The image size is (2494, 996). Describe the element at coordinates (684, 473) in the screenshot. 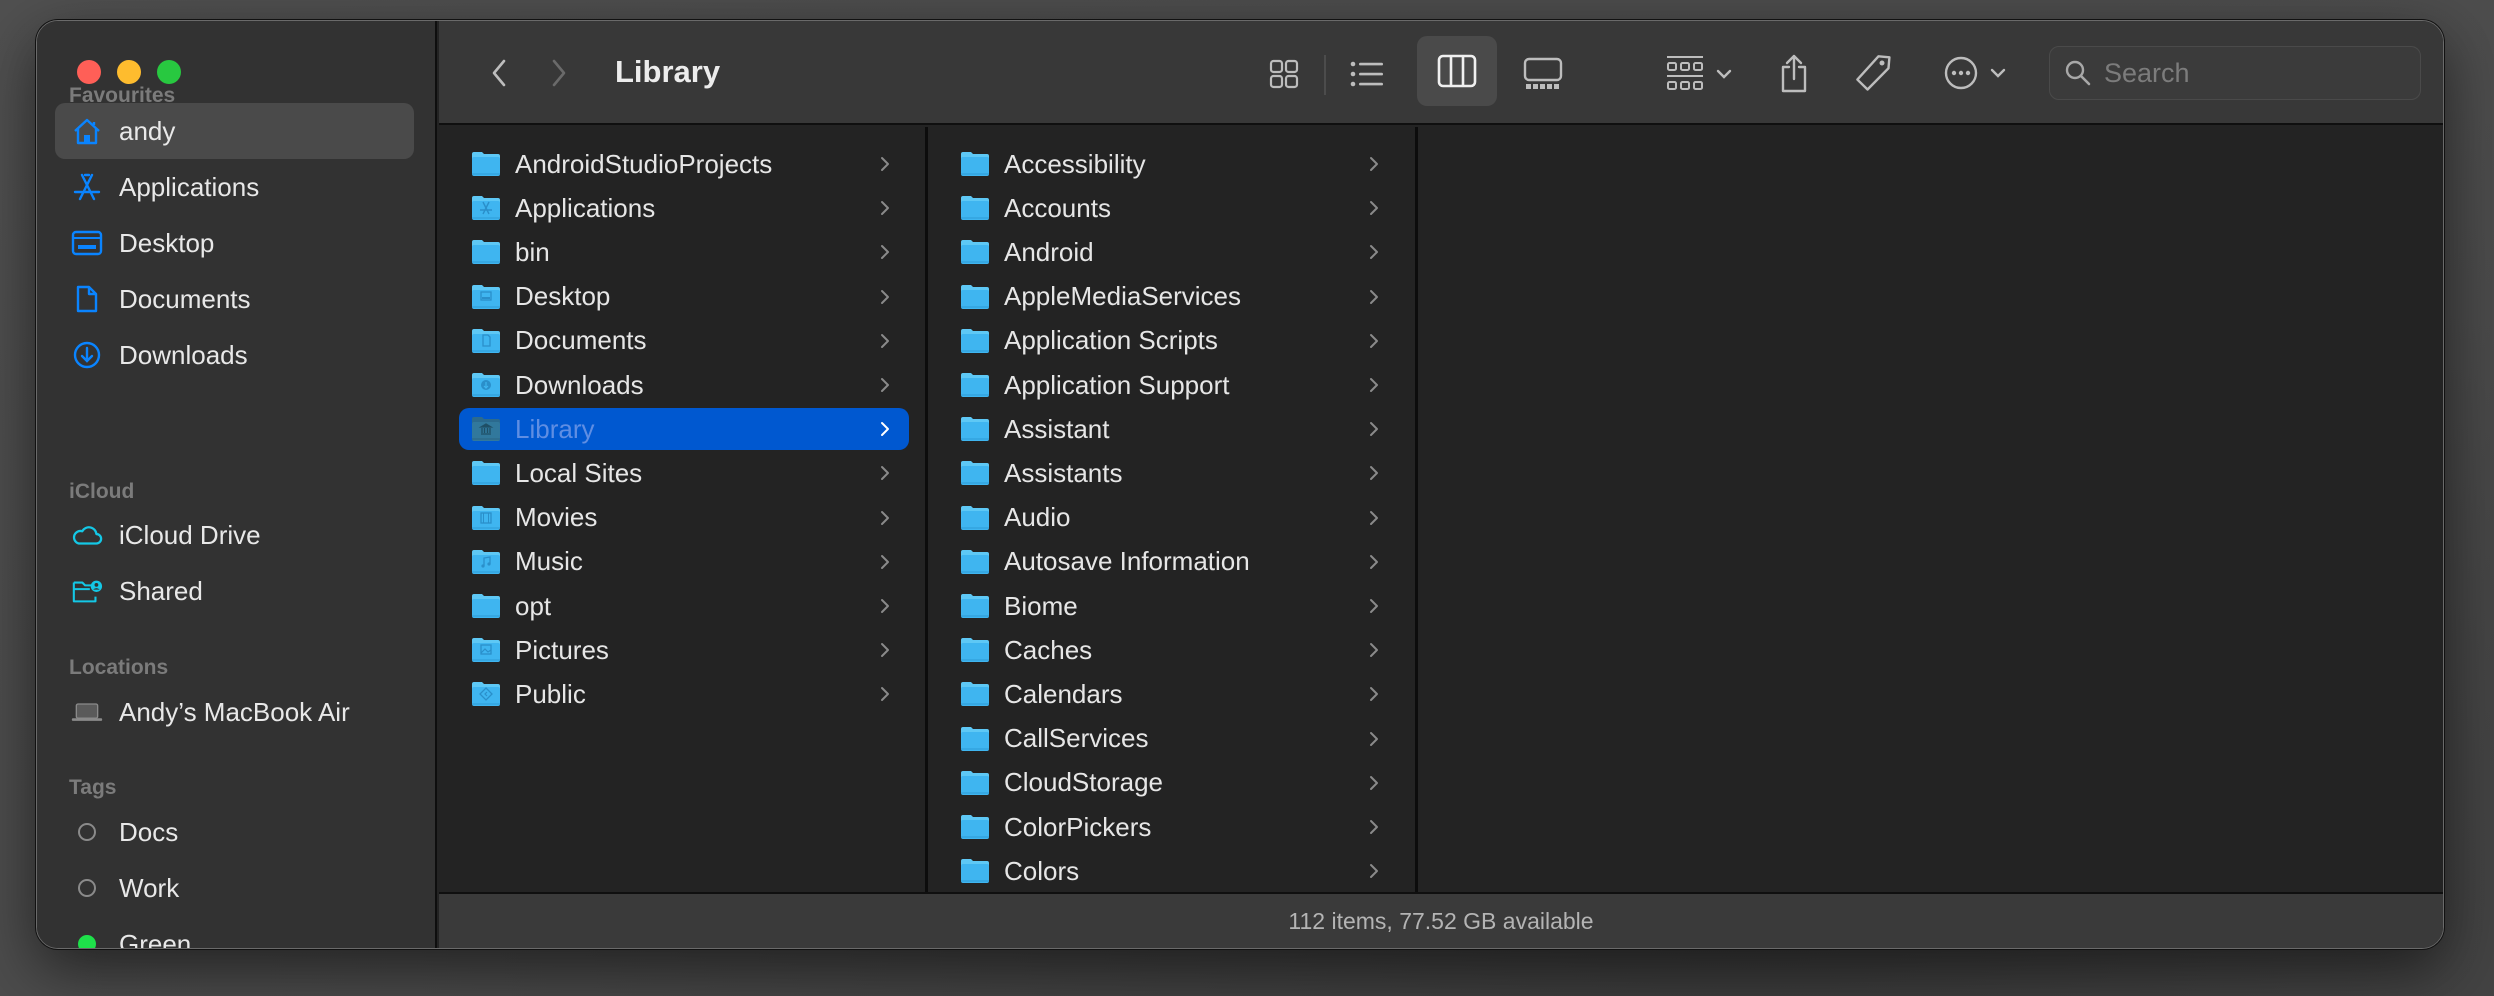

I see `folder-row: Local Sites` at that location.